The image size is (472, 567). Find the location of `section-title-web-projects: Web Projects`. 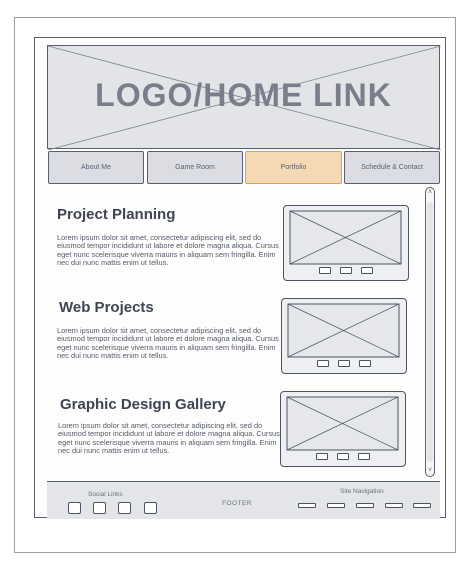

section-title-web-projects: Web Projects is located at coordinates (106, 307).